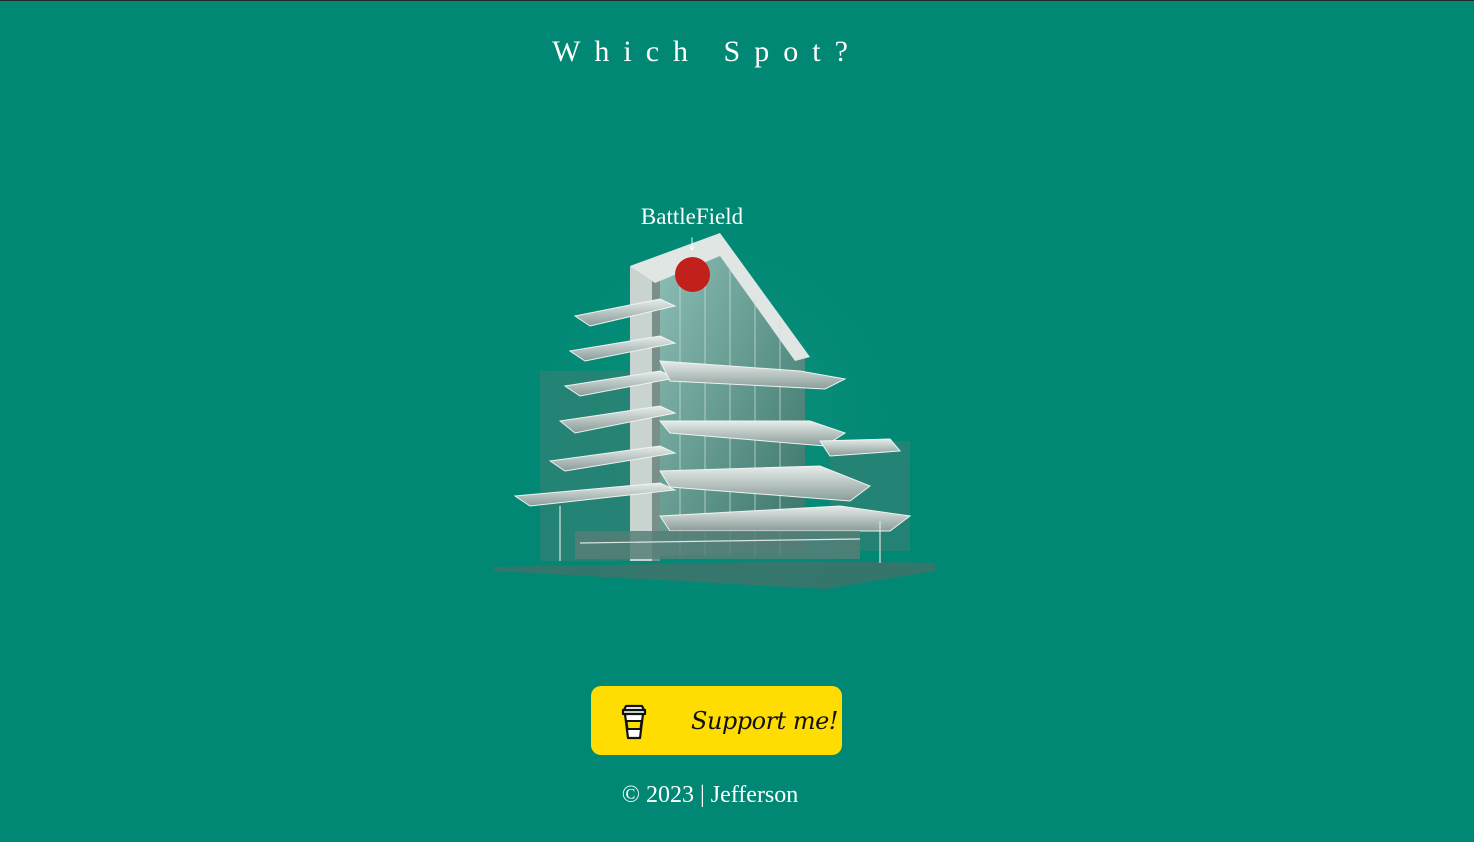  Describe the element at coordinates (692, 242) in the screenshot. I see `arrow-down-icon: ↓` at that location.